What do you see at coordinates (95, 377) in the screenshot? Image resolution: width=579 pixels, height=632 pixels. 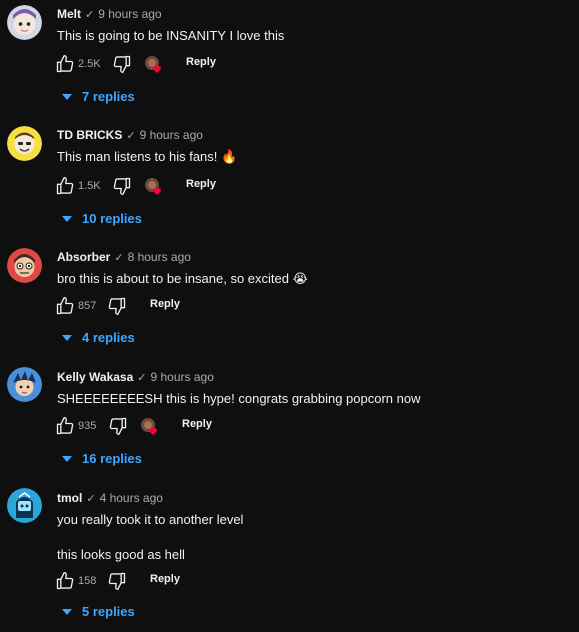 I see `author-name: Kelly Wakasa` at bounding box center [95, 377].